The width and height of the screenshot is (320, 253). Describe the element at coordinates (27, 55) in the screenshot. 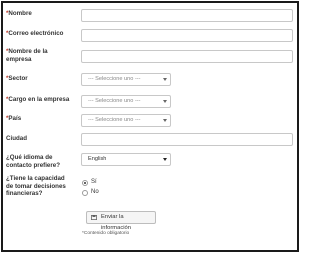

I see `empresa-label: *Nombre de la empresa` at that location.